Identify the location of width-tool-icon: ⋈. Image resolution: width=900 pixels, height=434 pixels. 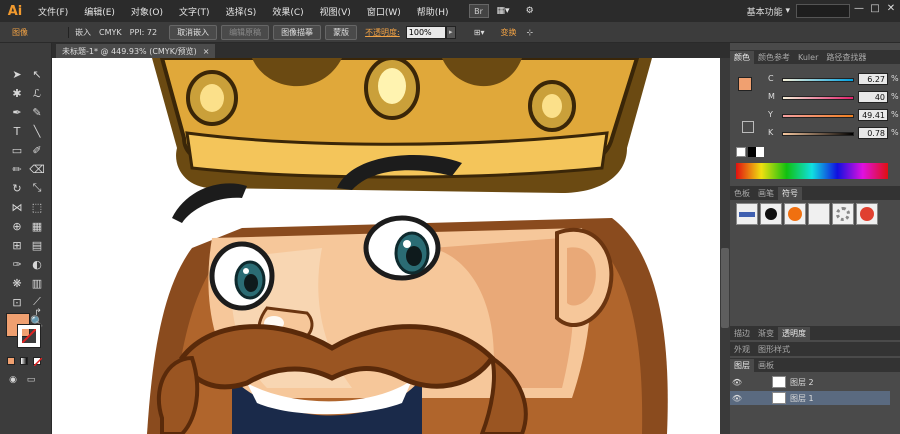
(17, 207).